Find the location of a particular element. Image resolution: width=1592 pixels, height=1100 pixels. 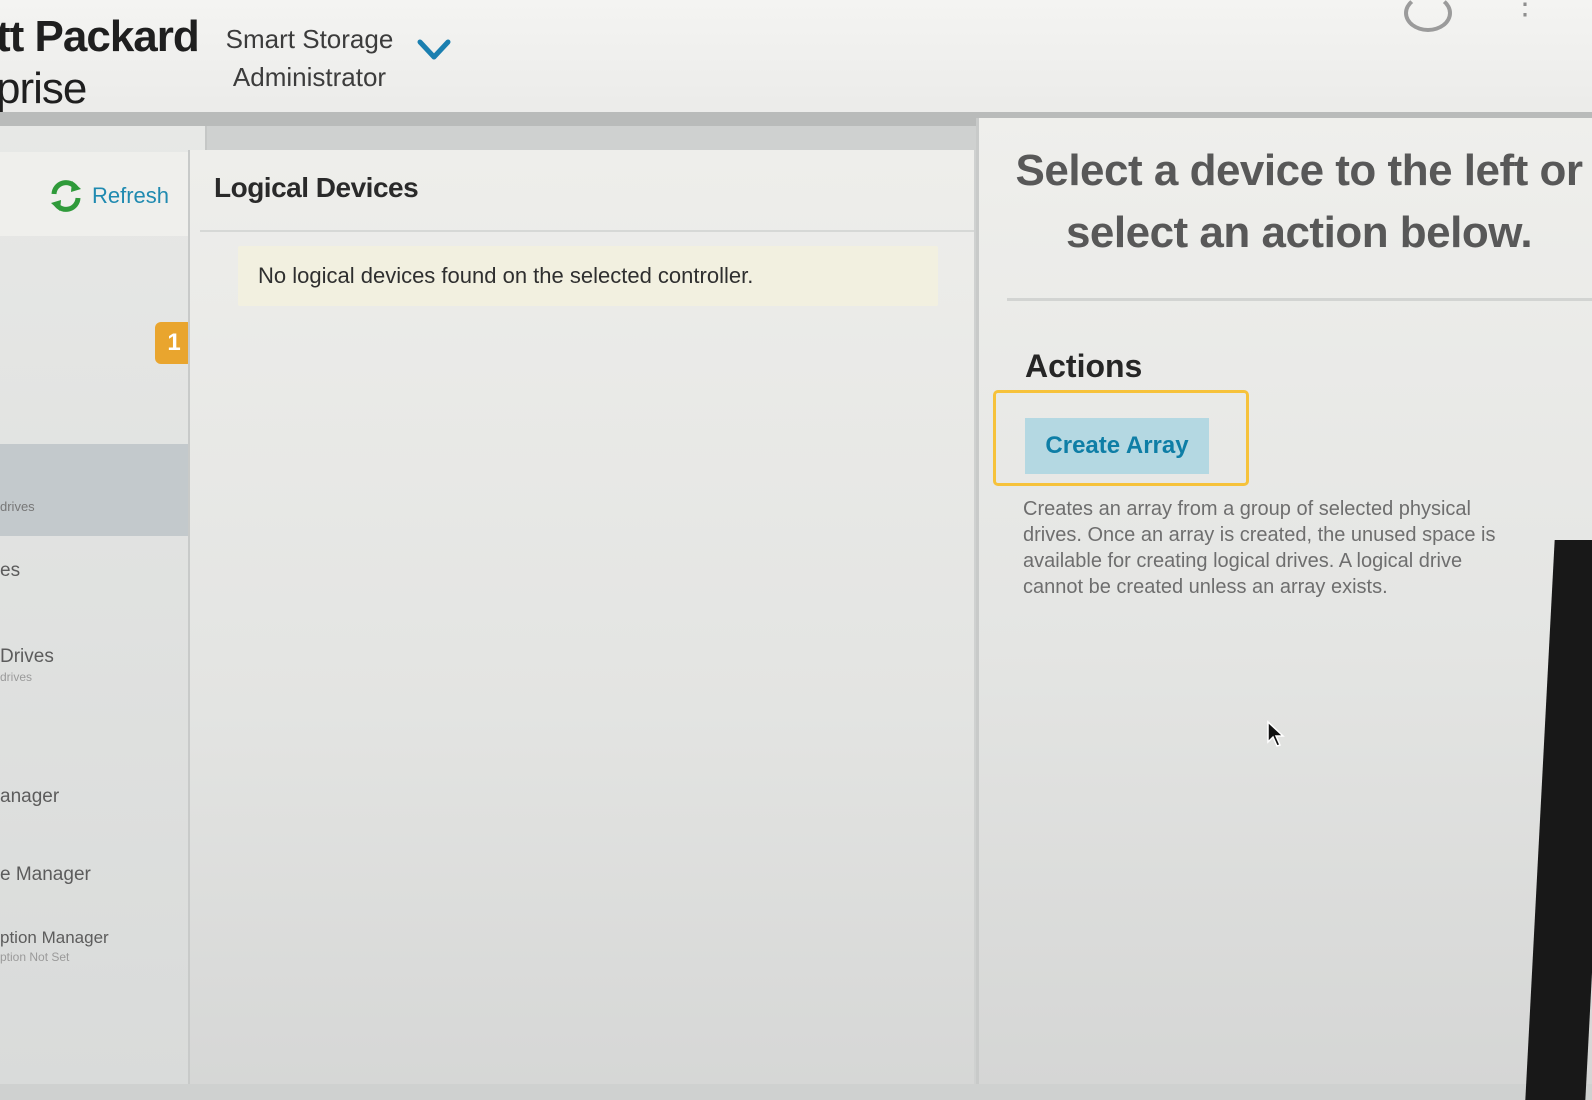

header-refresh-icon is located at coordinates (1428, 16).